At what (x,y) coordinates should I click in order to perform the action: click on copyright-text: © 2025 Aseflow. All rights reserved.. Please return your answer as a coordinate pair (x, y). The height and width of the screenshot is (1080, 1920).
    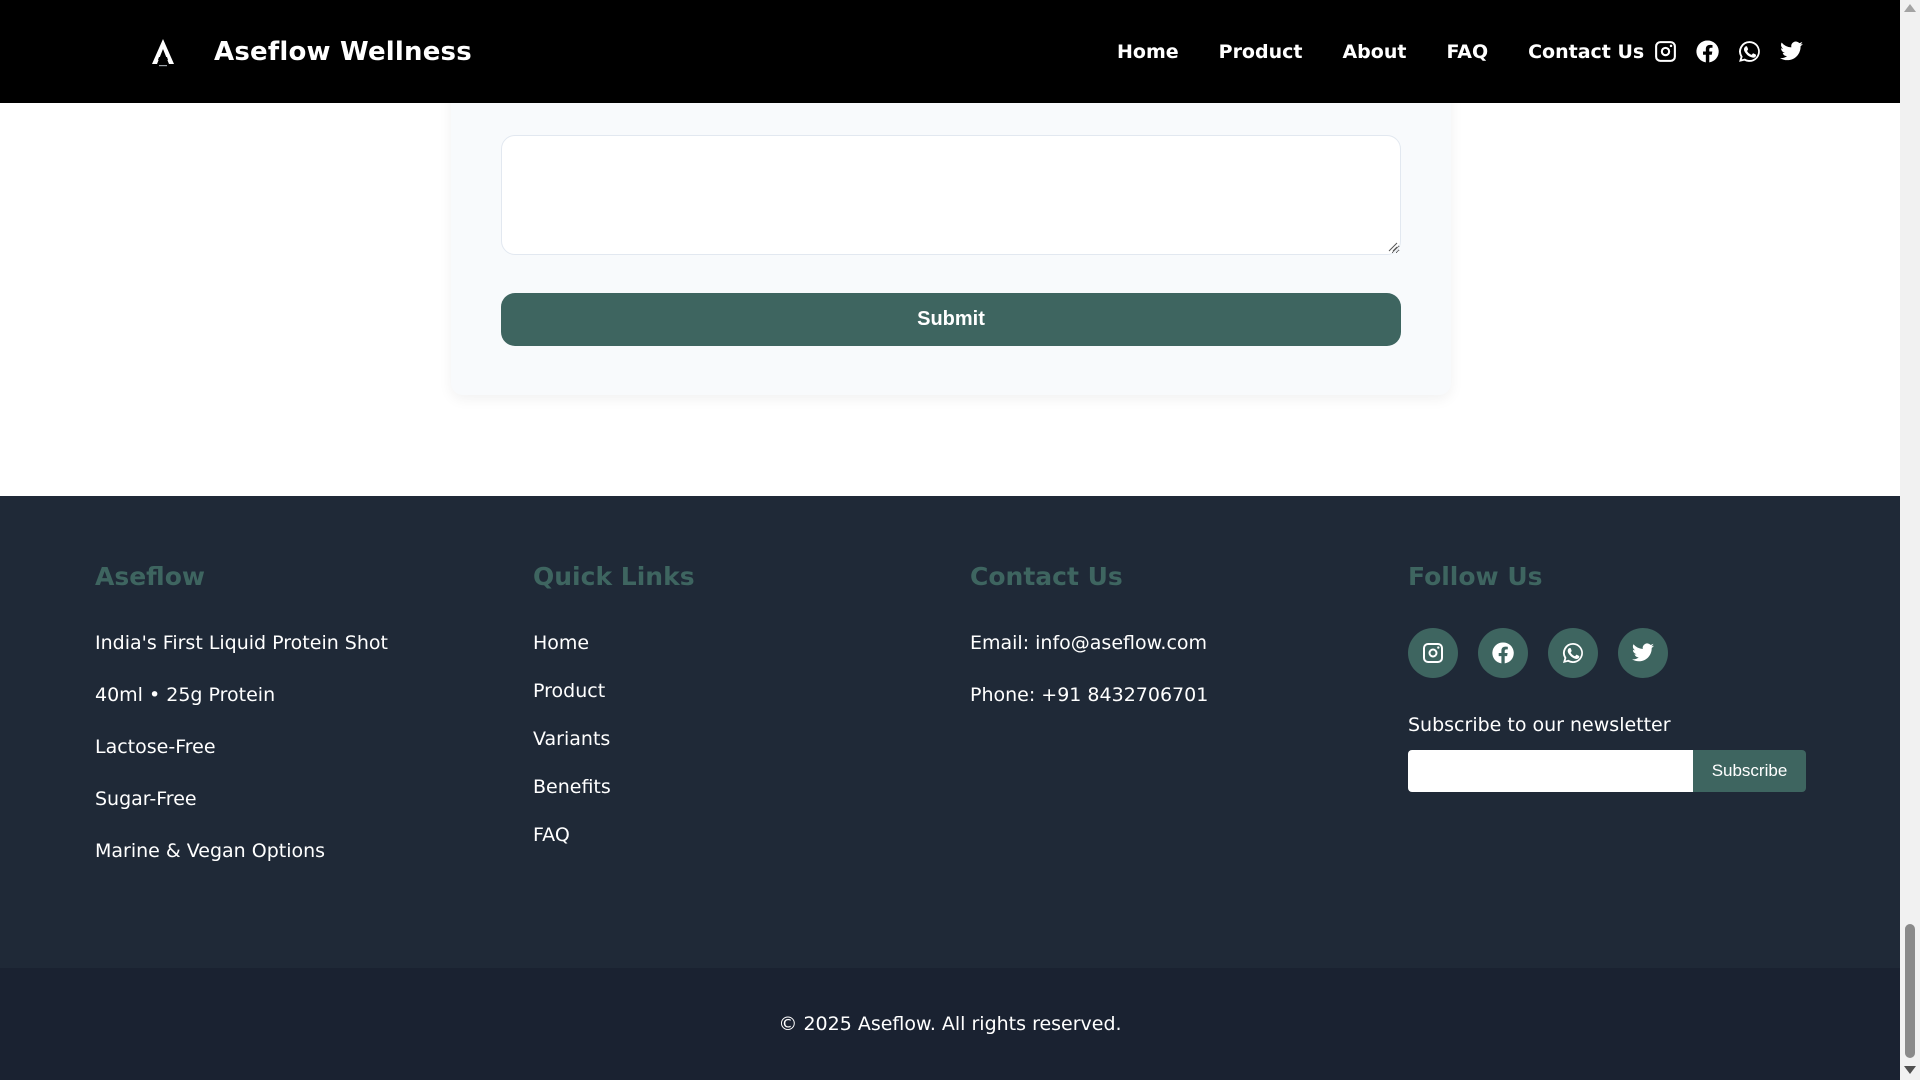
    Looking at the image, I should click on (950, 1024).